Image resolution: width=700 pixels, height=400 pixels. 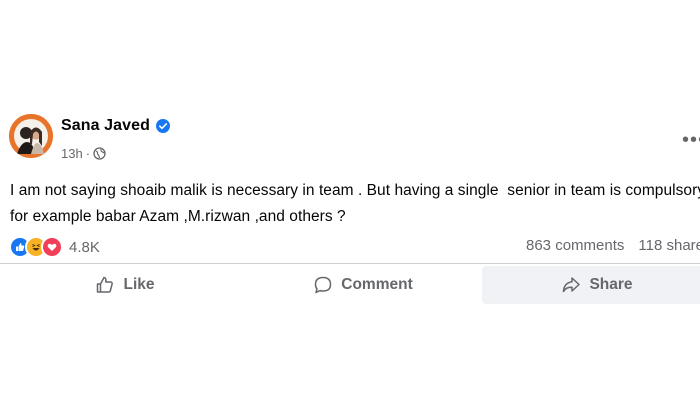 I want to click on comment-label: Comment, so click(x=377, y=284).